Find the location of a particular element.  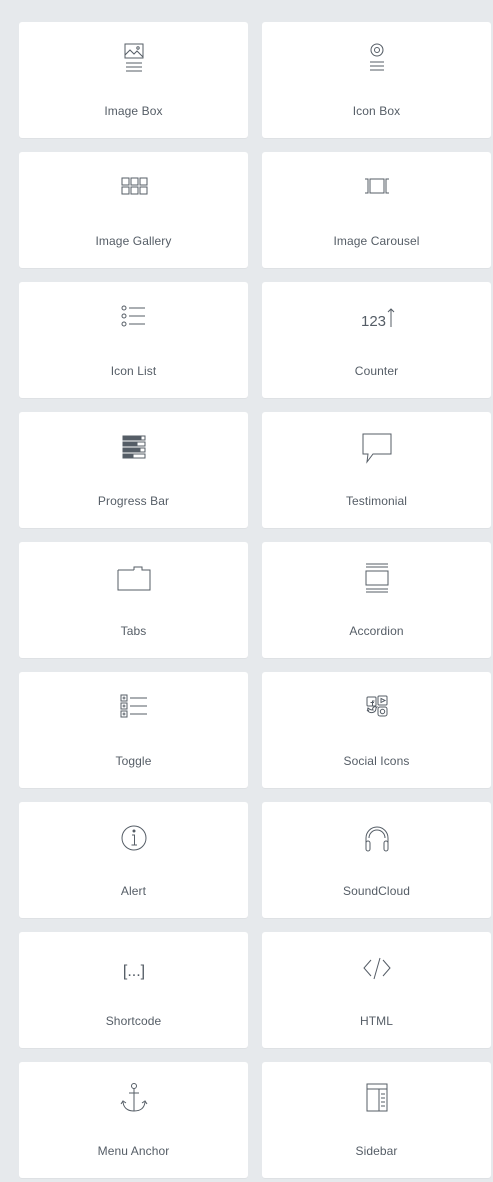

widget-image-box: Image Box is located at coordinates (133, 80).